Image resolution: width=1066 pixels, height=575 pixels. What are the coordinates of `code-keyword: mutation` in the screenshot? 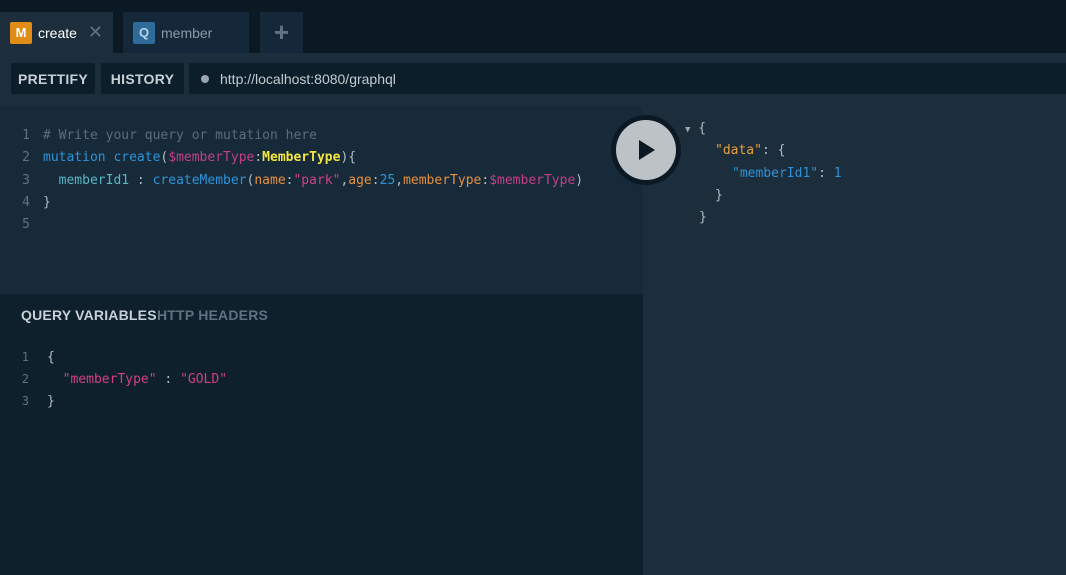 It's located at (74, 157).